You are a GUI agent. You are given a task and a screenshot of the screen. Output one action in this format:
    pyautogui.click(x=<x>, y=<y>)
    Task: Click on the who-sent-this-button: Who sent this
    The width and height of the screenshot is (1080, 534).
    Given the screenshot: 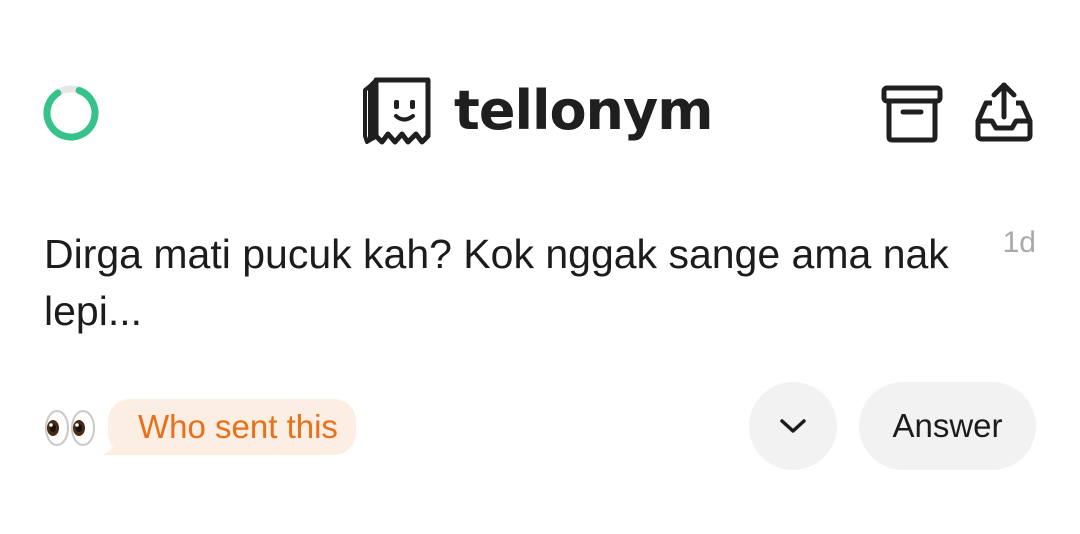 What is the action you would take?
    pyautogui.click(x=229, y=427)
    